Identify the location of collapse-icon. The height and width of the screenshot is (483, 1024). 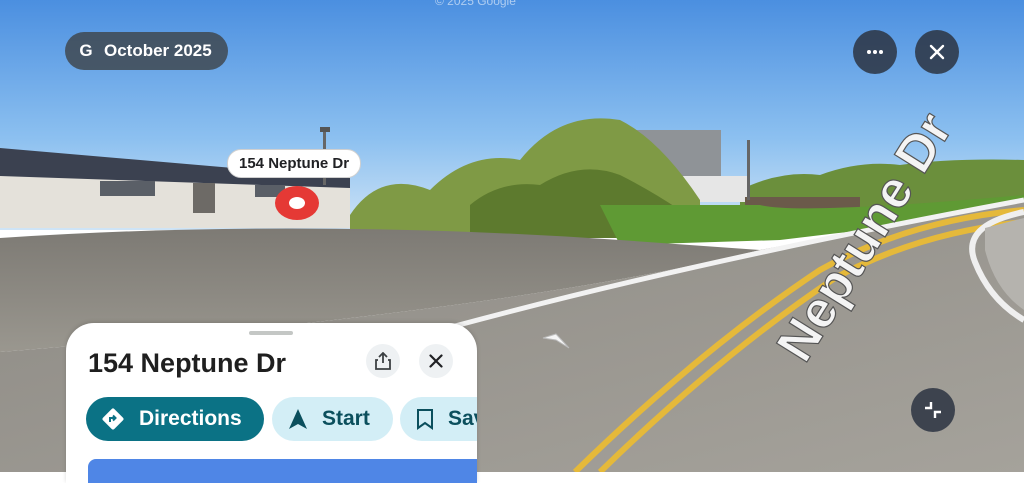
(933, 410).